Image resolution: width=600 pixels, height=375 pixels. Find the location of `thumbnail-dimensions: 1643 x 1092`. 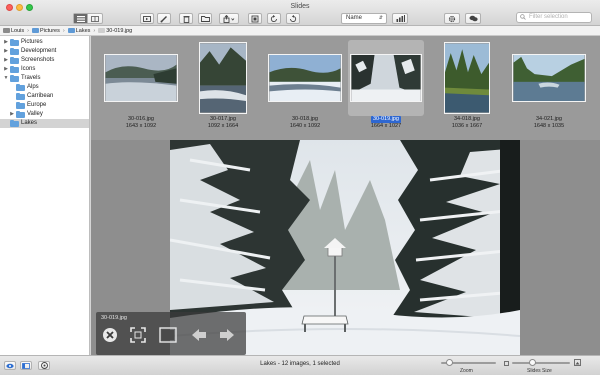

thumbnail-dimensions: 1643 x 1092 is located at coordinates (141, 126).